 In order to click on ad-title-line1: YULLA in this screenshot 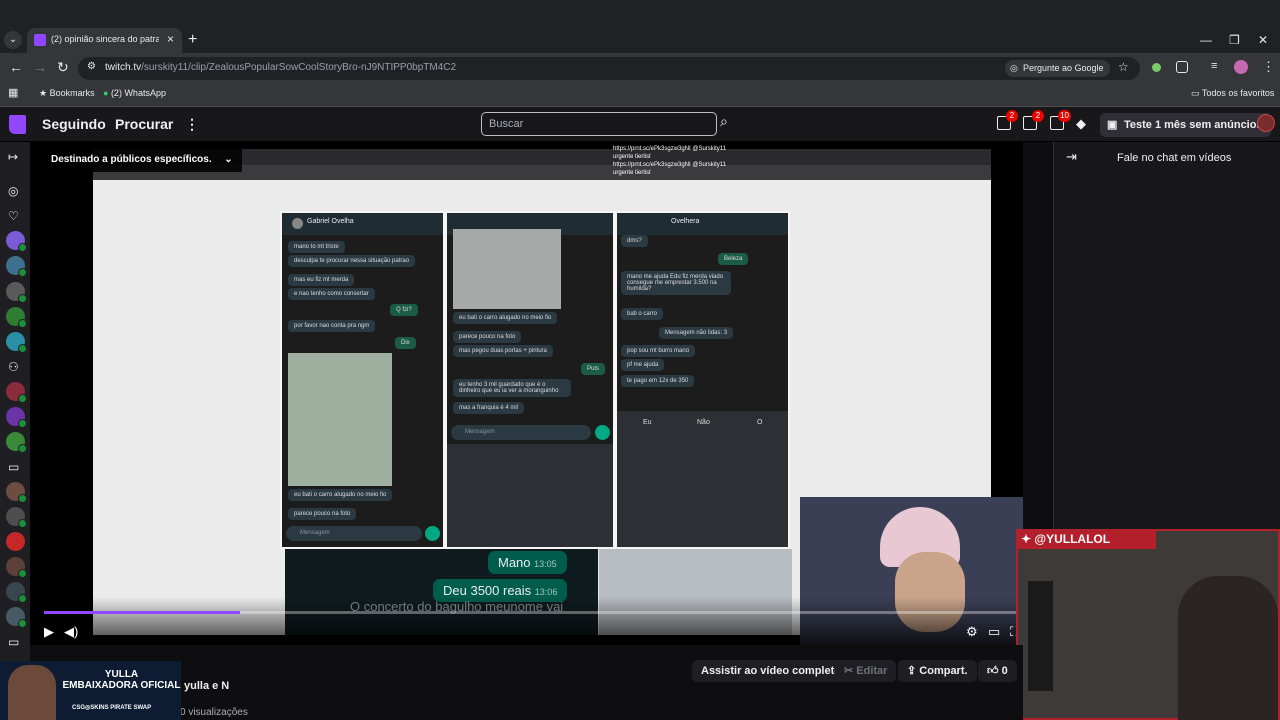, I will do `click(121, 674)`.